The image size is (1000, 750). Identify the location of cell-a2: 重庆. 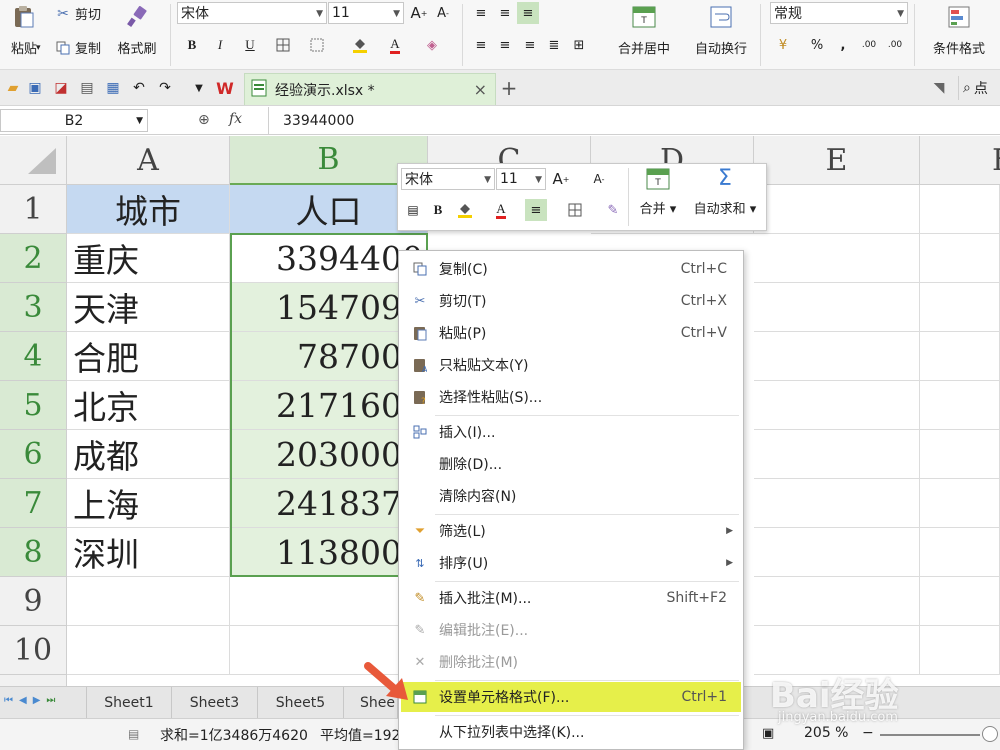
(148, 258).